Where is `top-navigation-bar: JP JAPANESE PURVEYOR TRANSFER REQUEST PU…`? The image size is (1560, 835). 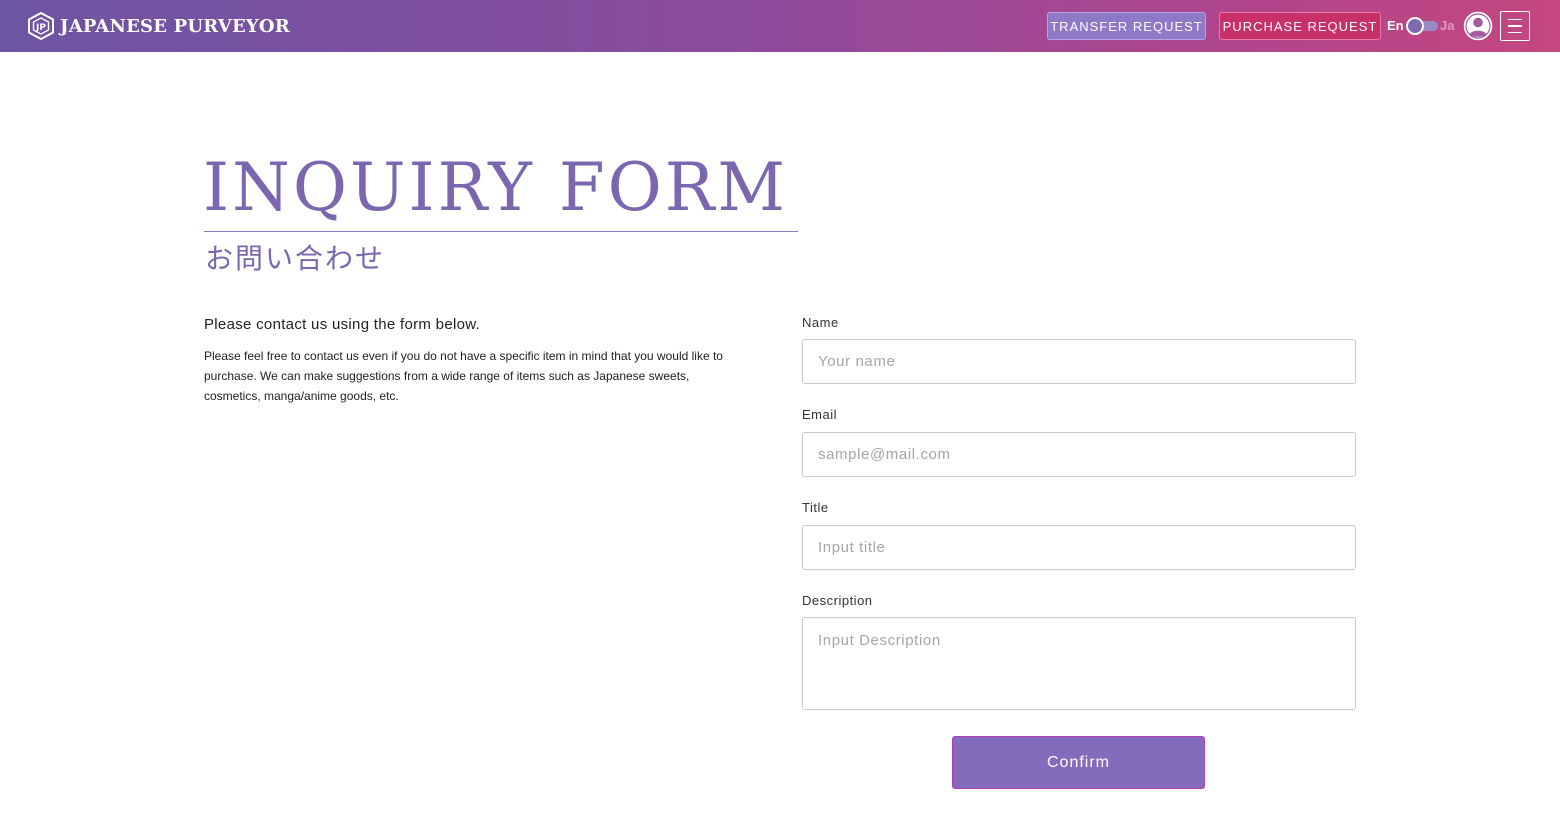
top-navigation-bar: JP JAPANESE PURVEYOR TRANSFER REQUEST PU… is located at coordinates (780, 26).